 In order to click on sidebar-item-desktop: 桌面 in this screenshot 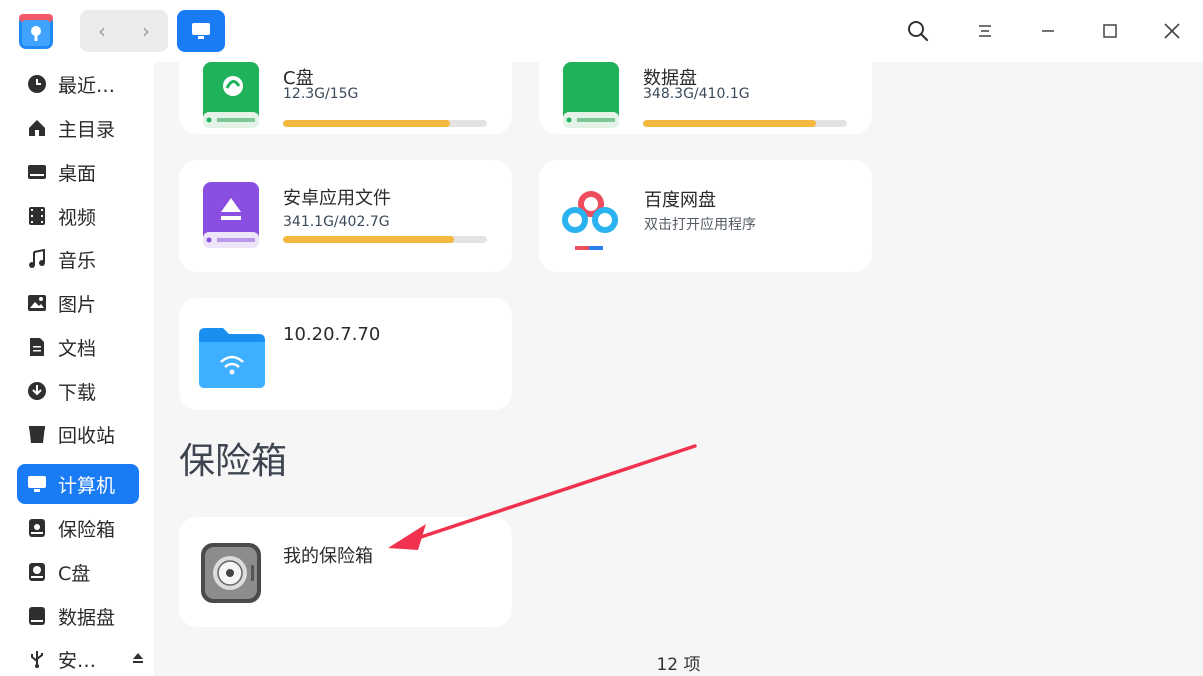, I will do `click(78, 172)`.